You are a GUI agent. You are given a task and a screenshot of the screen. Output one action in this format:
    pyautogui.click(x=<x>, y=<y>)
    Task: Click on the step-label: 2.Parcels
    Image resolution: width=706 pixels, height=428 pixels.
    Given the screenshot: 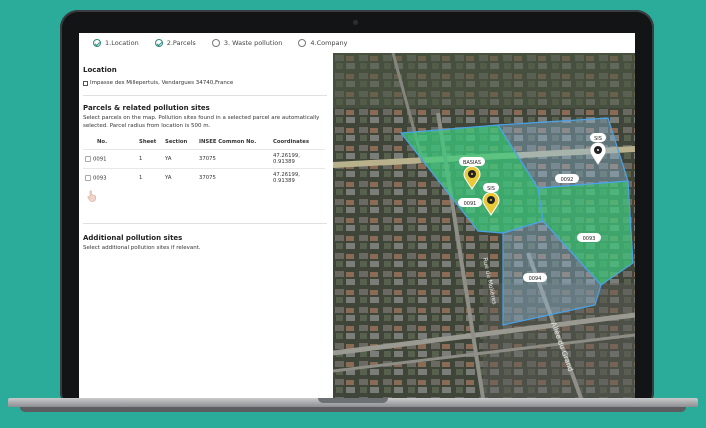 What is the action you would take?
    pyautogui.click(x=181, y=43)
    